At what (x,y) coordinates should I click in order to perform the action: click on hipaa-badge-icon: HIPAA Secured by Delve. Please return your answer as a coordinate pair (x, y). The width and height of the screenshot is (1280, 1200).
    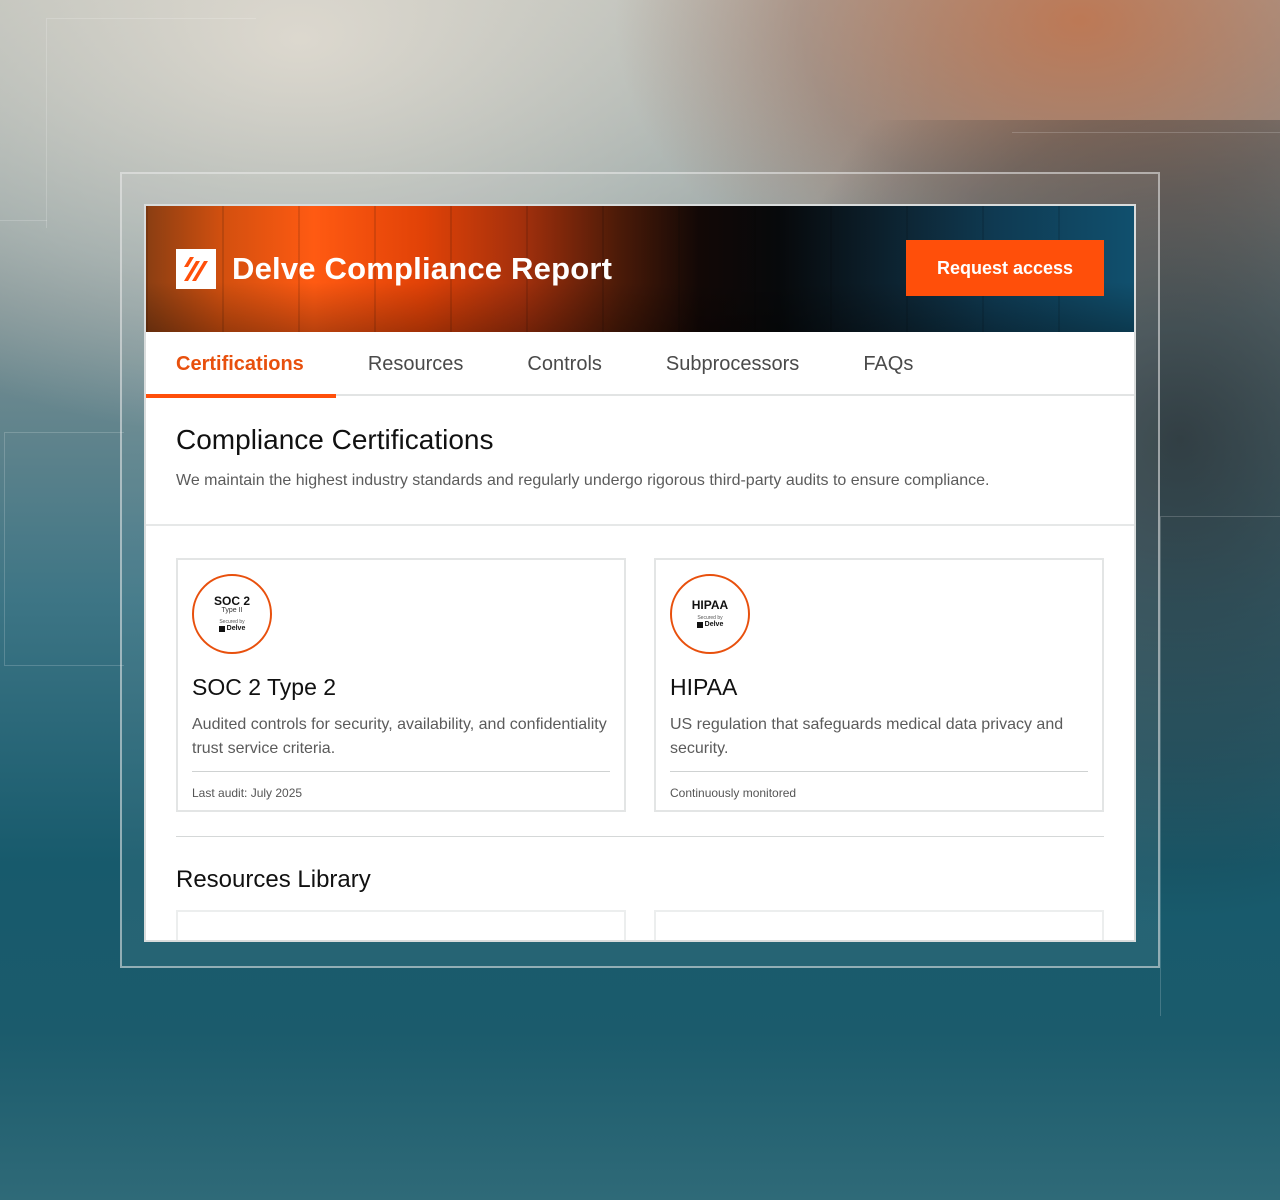
    Looking at the image, I should click on (710, 614).